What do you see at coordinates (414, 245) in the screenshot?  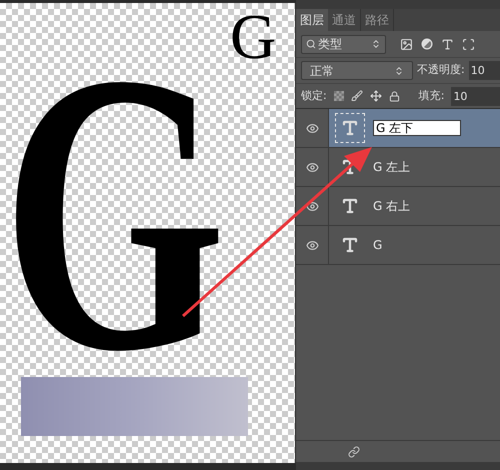 I see `layer-row: G` at bounding box center [414, 245].